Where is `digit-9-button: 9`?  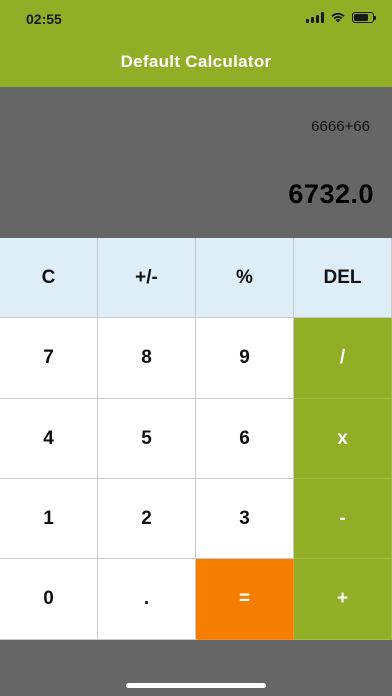
digit-9-button: 9 is located at coordinates (245, 358).